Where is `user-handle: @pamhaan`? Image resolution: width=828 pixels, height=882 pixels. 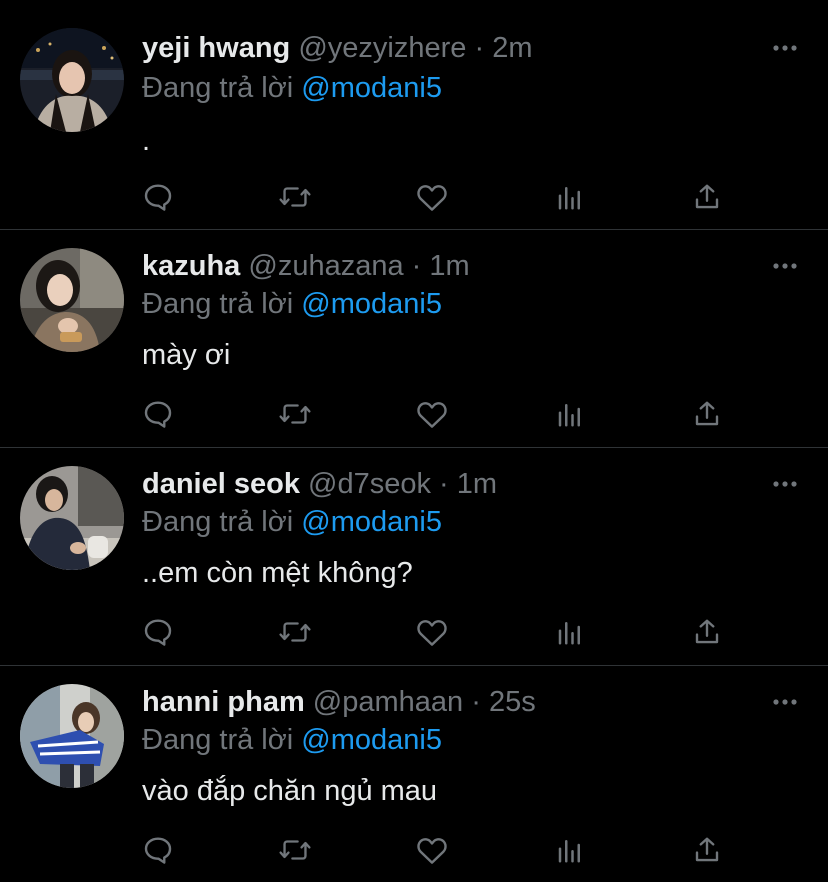 user-handle: @pamhaan is located at coordinates (388, 702).